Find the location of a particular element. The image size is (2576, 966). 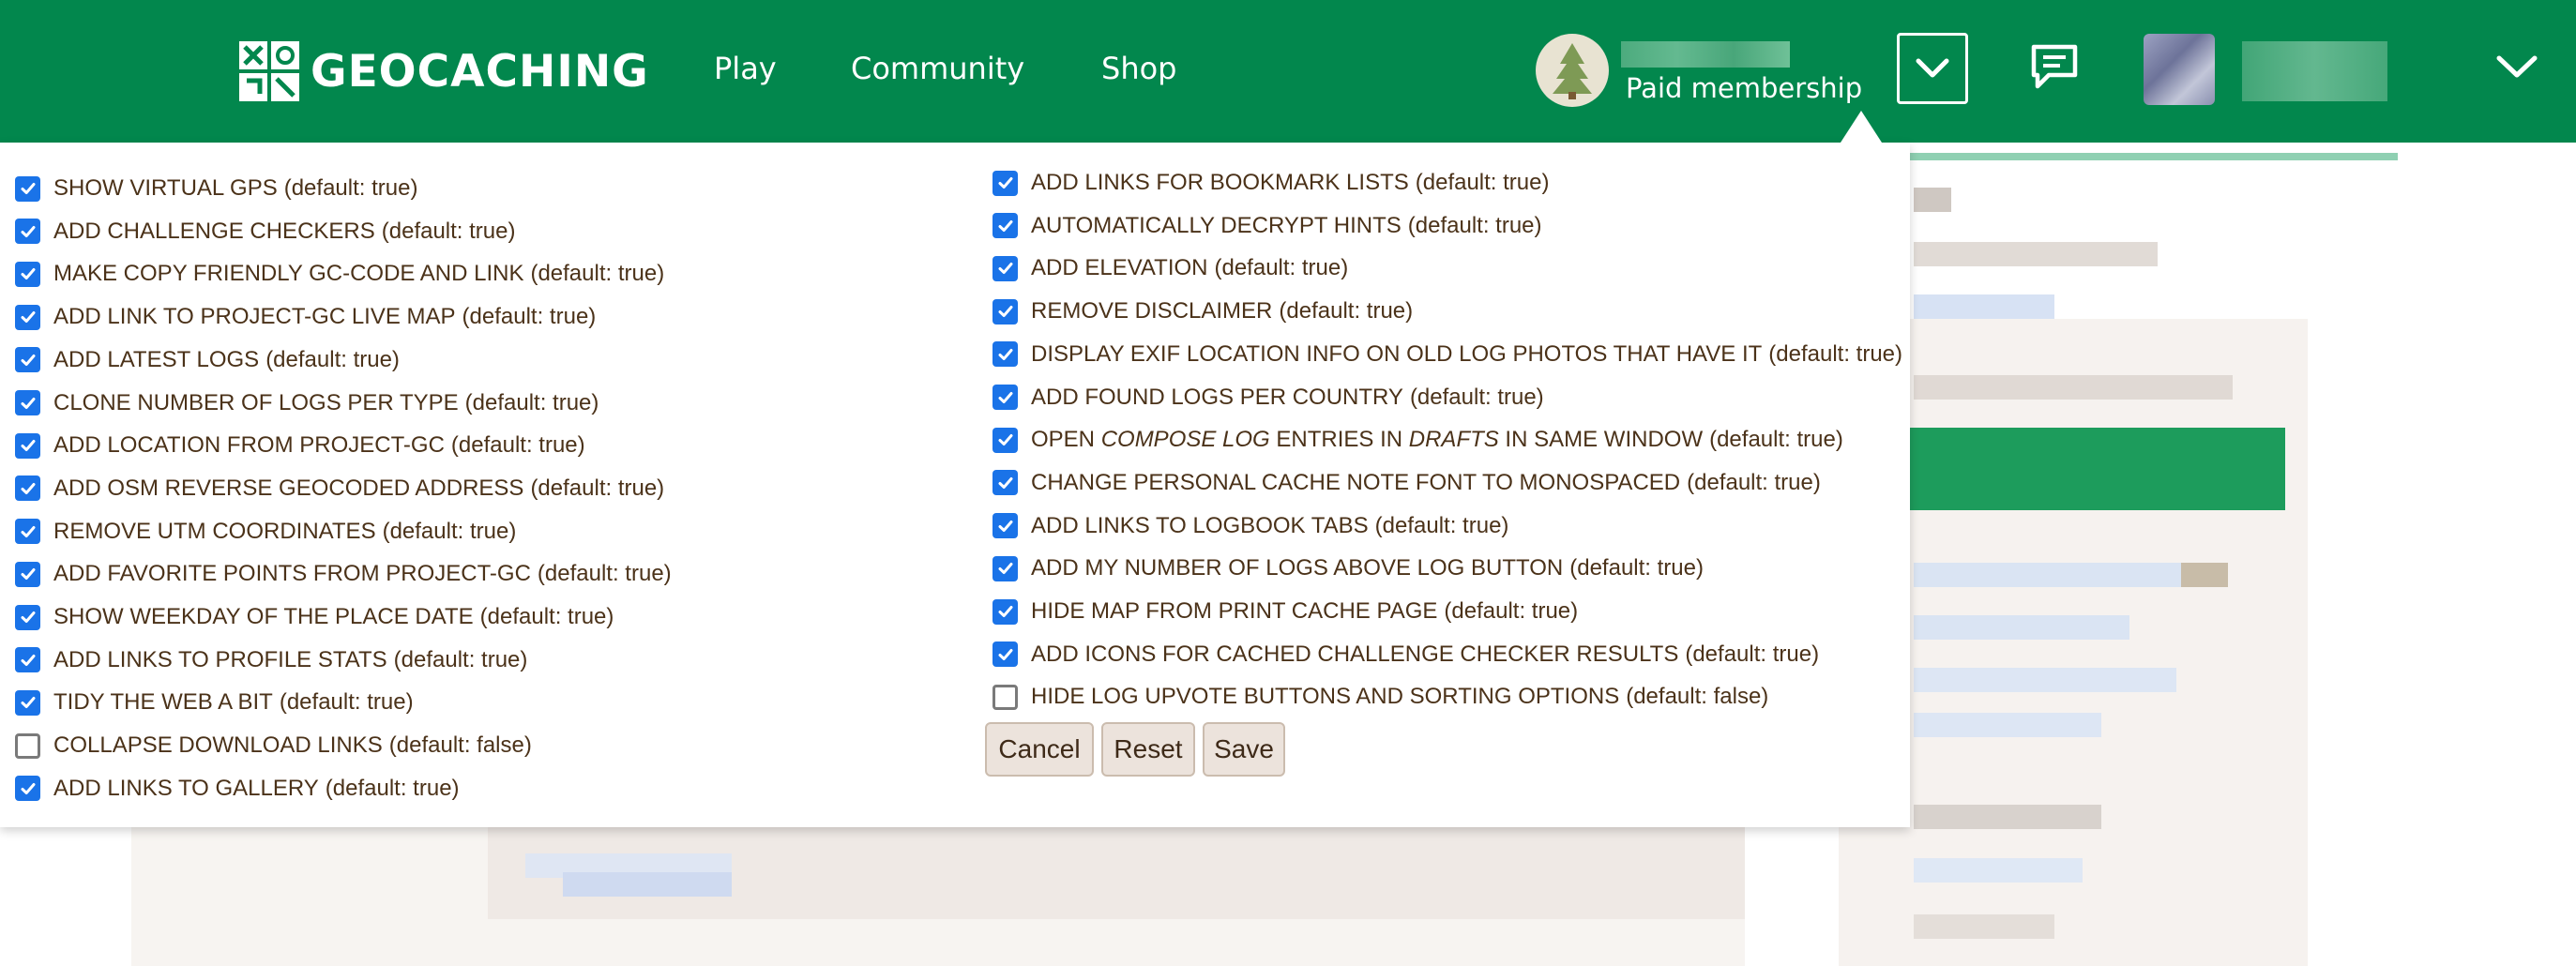

option-row: ADD ELEVATION (default: true) is located at coordinates (1170, 268).